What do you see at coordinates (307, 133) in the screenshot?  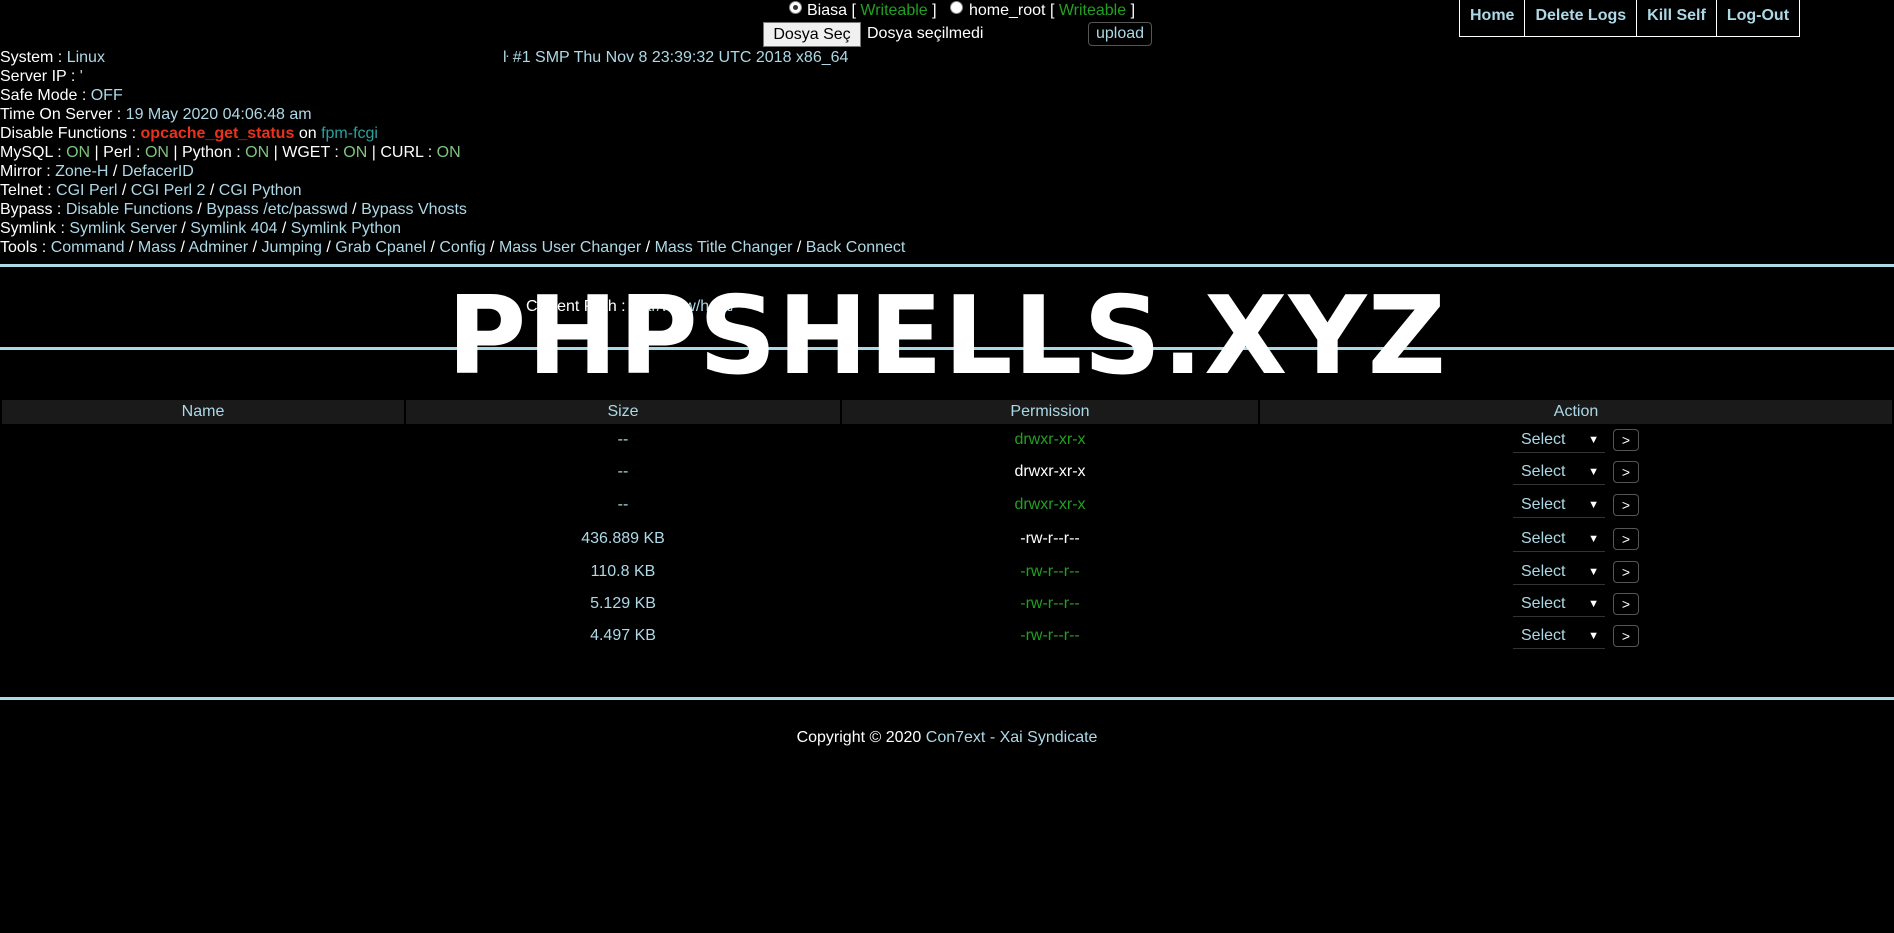 I see `disable-on-text: on` at bounding box center [307, 133].